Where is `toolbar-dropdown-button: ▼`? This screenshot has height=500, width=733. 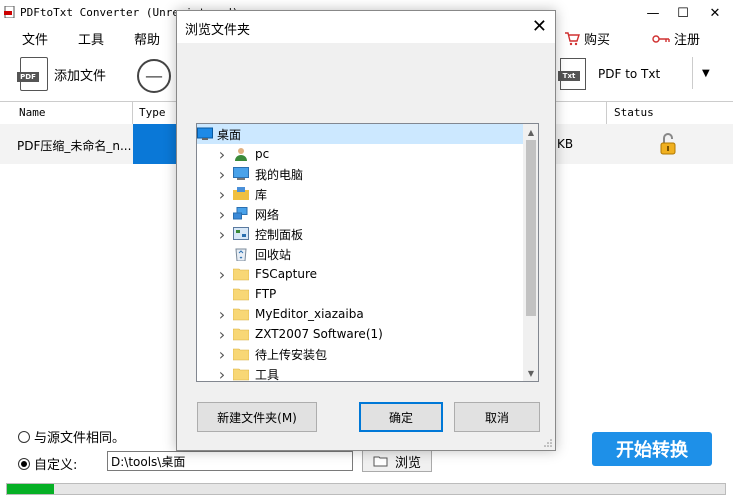 toolbar-dropdown-button: ▼ is located at coordinates (706, 73).